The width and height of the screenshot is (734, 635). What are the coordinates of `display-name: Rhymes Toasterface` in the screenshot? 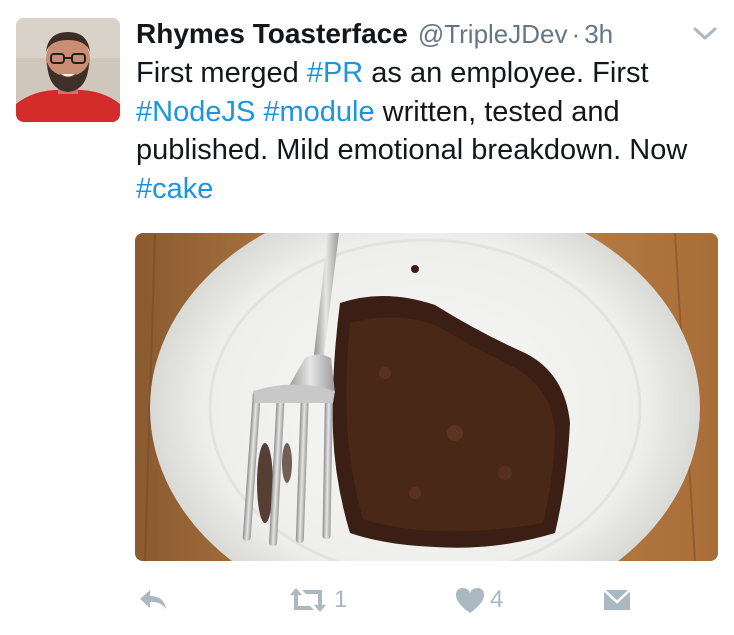 It's located at (272, 34).